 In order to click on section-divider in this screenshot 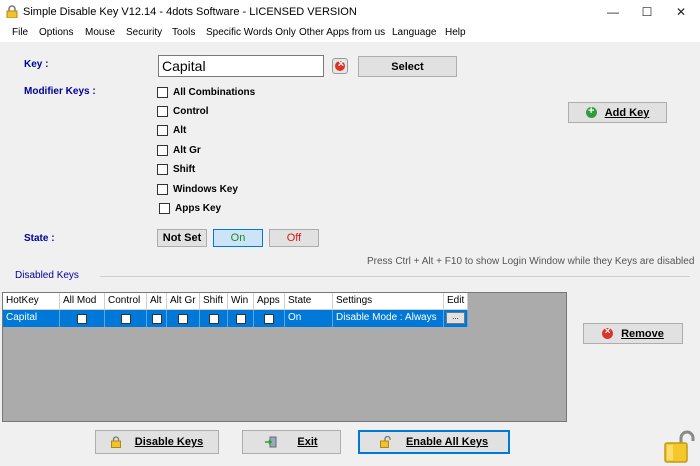, I will do `click(395, 276)`.